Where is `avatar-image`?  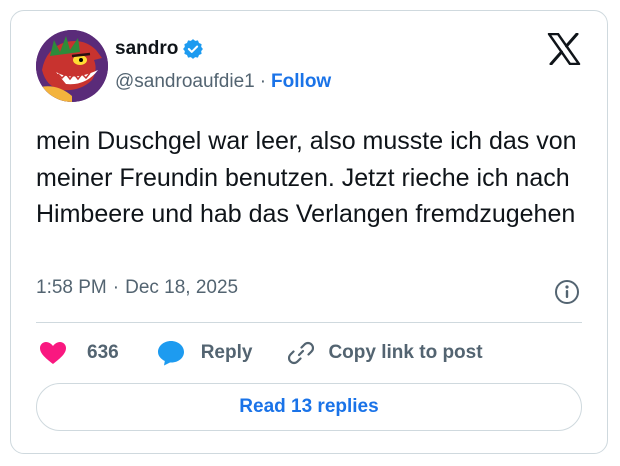 avatar-image is located at coordinates (72, 66).